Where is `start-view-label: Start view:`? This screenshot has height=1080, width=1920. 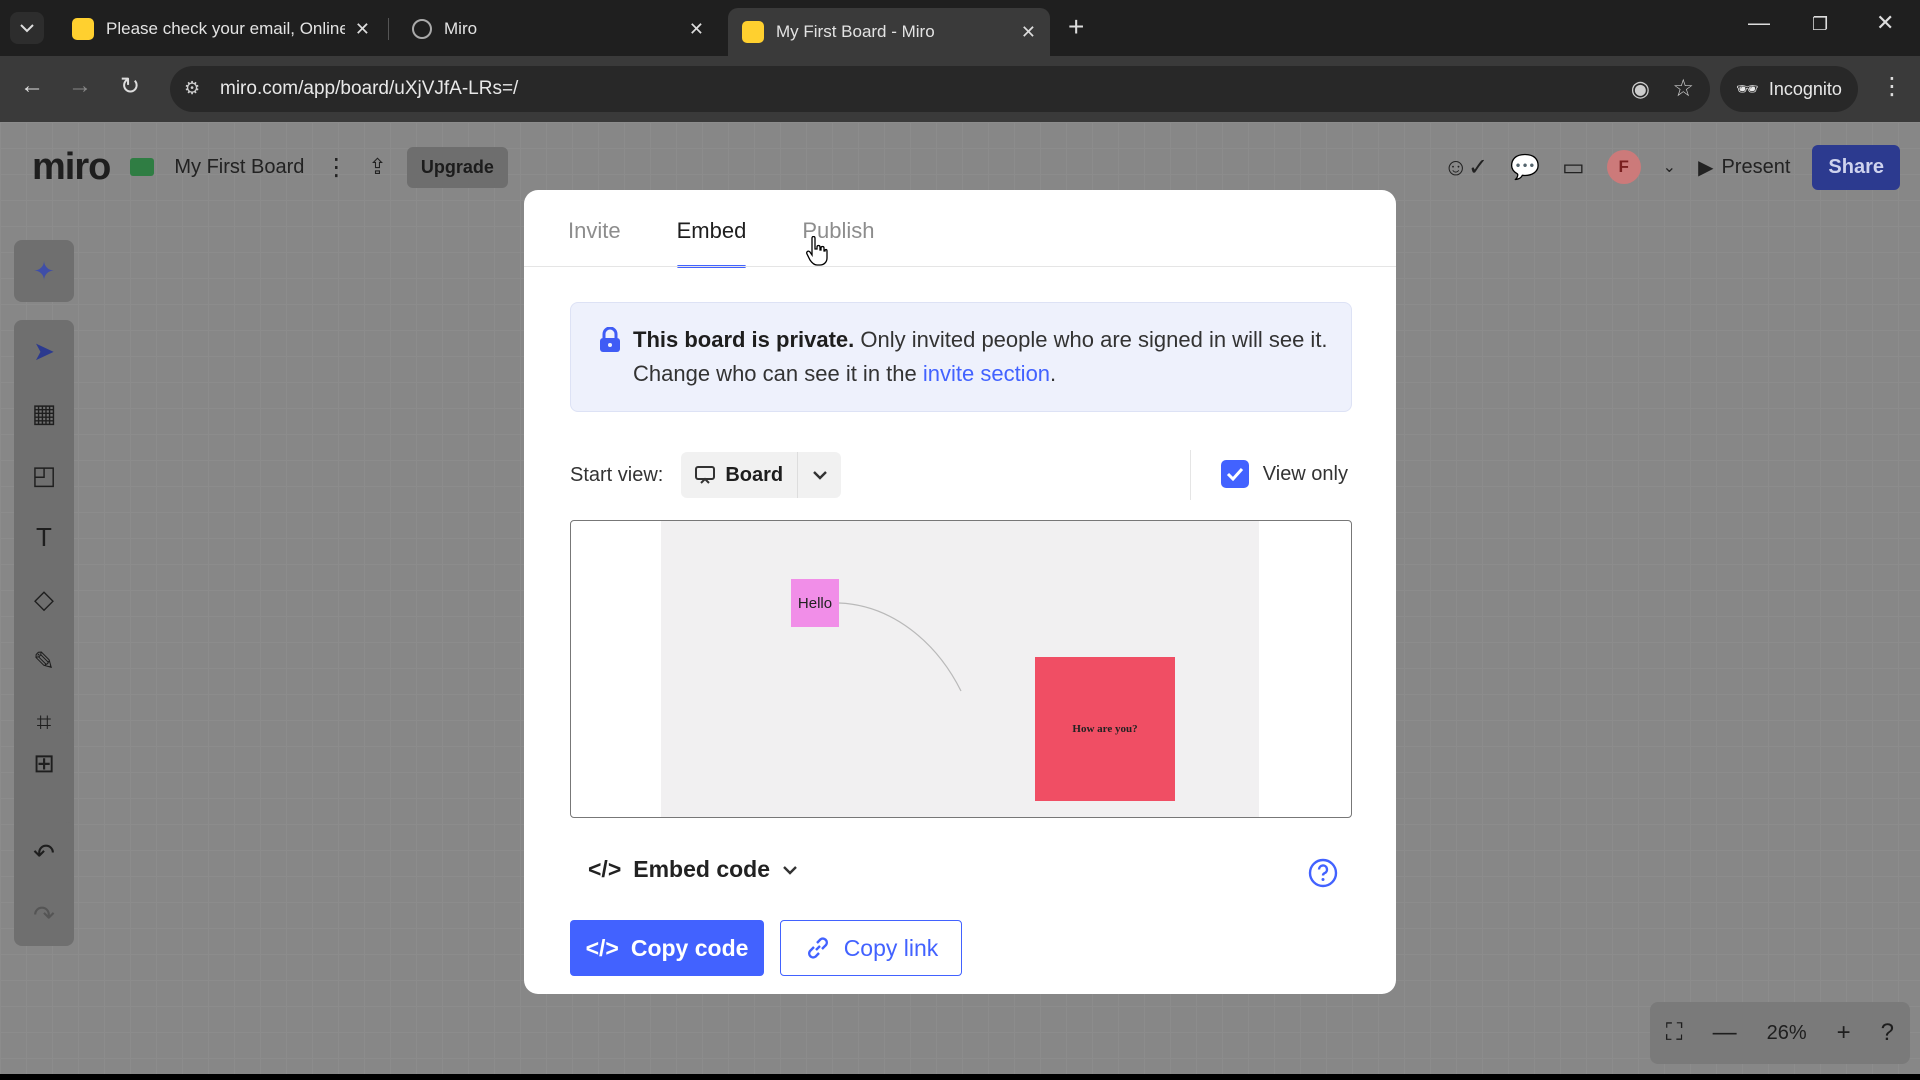
start-view-label: Start view: is located at coordinates (617, 474).